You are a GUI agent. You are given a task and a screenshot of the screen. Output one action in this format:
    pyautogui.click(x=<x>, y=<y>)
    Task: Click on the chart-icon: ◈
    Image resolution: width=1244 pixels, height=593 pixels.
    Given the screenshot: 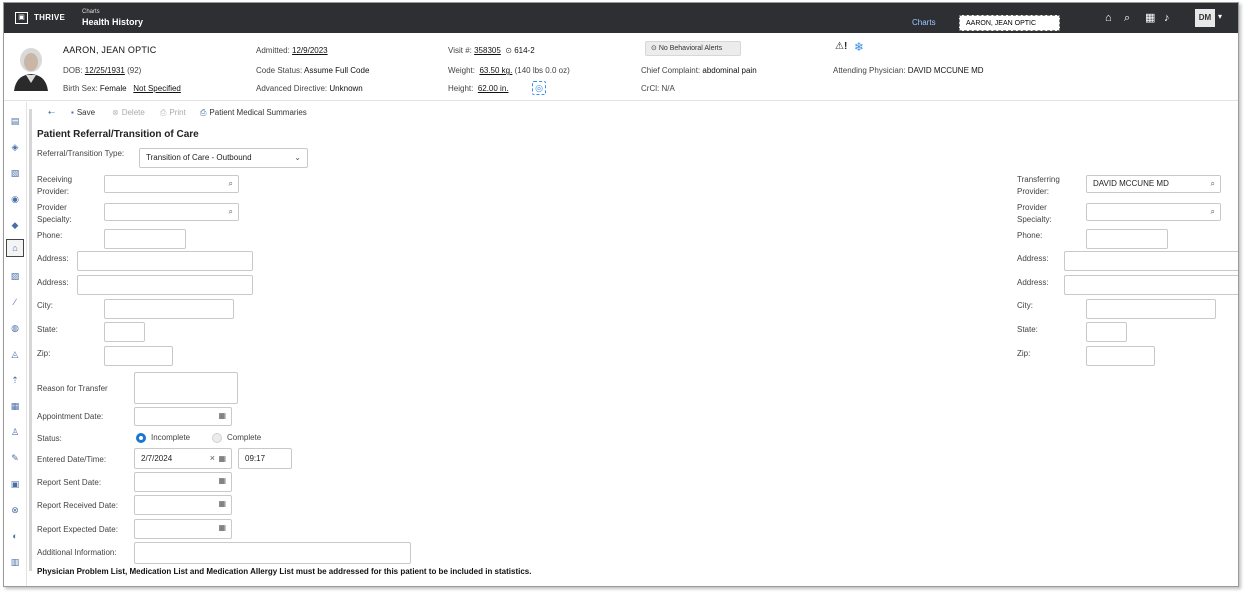 What is the action you would take?
    pyautogui.click(x=15, y=147)
    